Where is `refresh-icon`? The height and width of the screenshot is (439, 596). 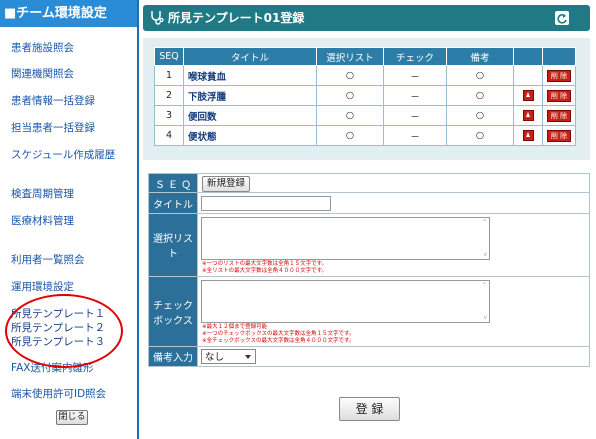 refresh-icon is located at coordinates (562, 18).